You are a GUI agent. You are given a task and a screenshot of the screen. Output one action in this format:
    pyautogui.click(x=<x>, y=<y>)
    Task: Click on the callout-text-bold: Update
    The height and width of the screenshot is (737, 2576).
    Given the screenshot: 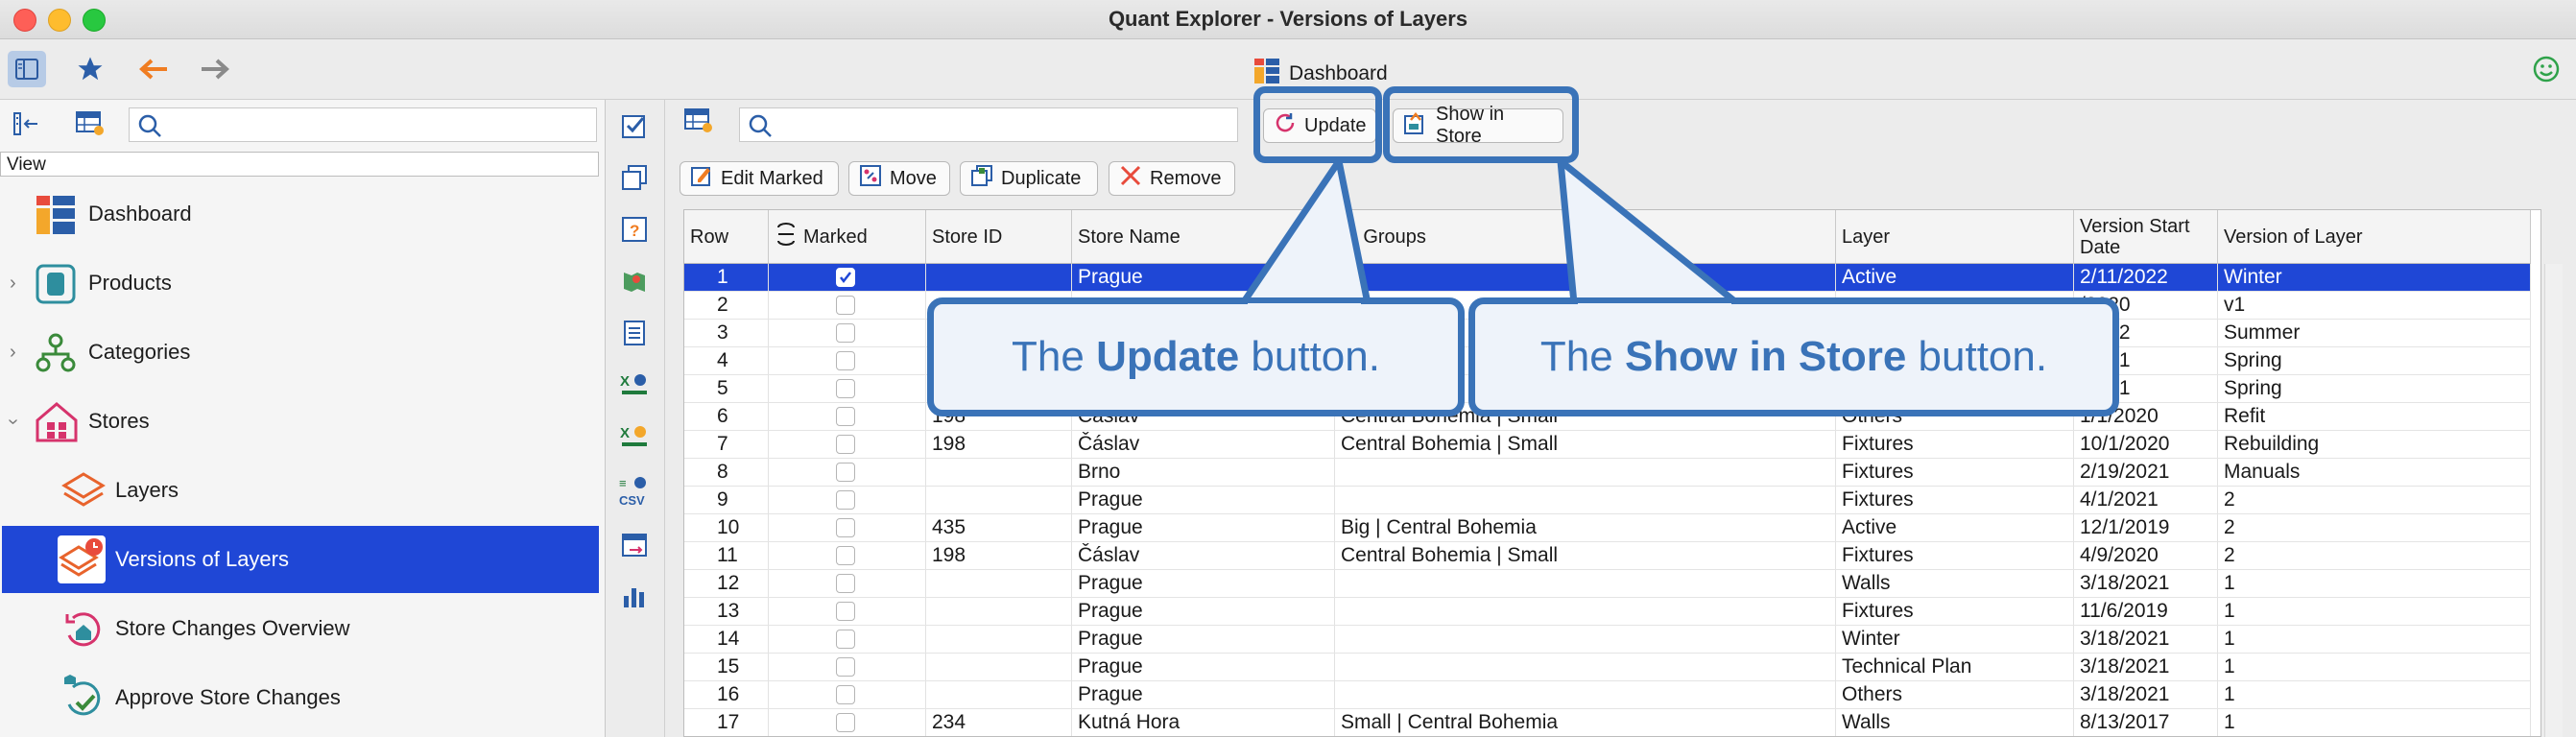 What is the action you would take?
    pyautogui.click(x=1168, y=356)
    